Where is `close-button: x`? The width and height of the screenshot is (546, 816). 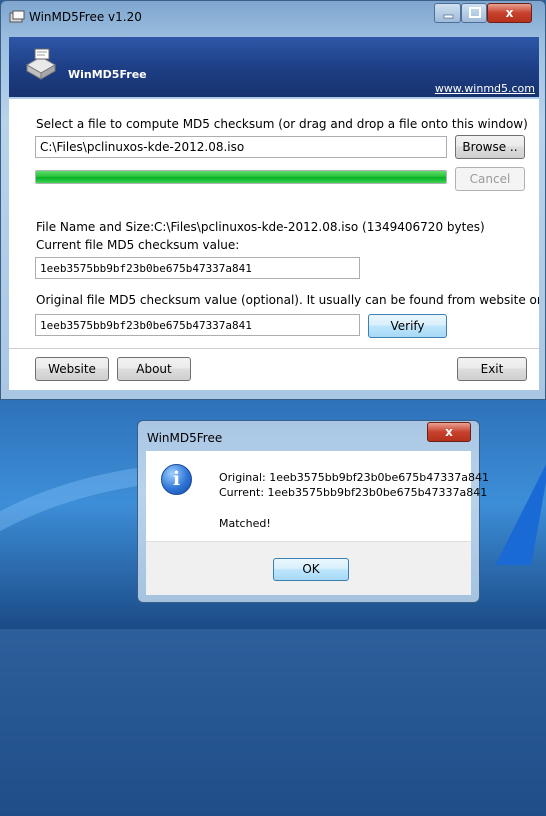 close-button: x is located at coordinates (509, 13).